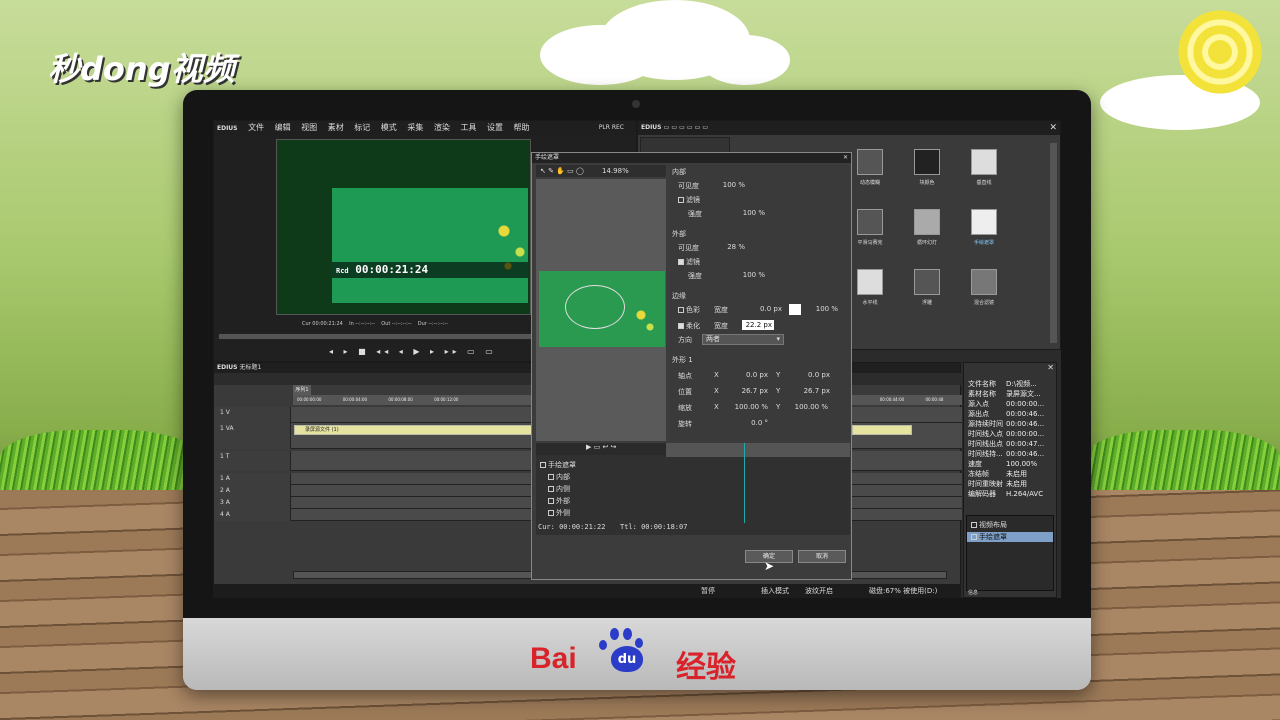 The height and width of the screenshot is (720, 1280). I want to click on keyframe-ruler, so click(758, 450).